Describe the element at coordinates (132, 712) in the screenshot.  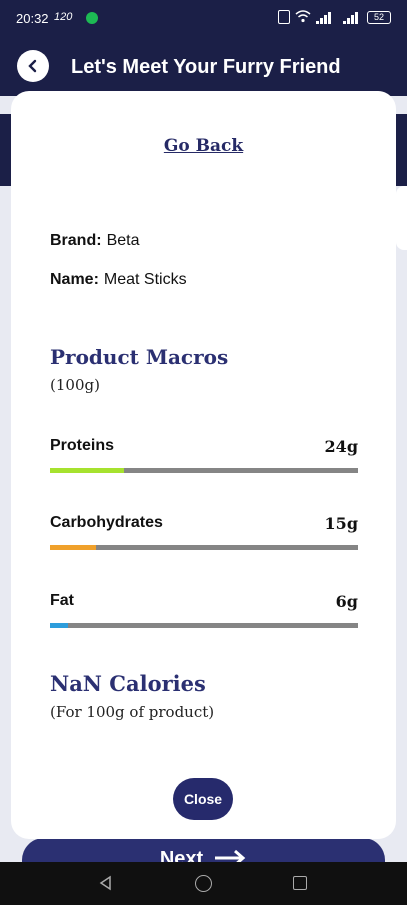
I see `calories-subtitle: (For 100g of product)` at that location.